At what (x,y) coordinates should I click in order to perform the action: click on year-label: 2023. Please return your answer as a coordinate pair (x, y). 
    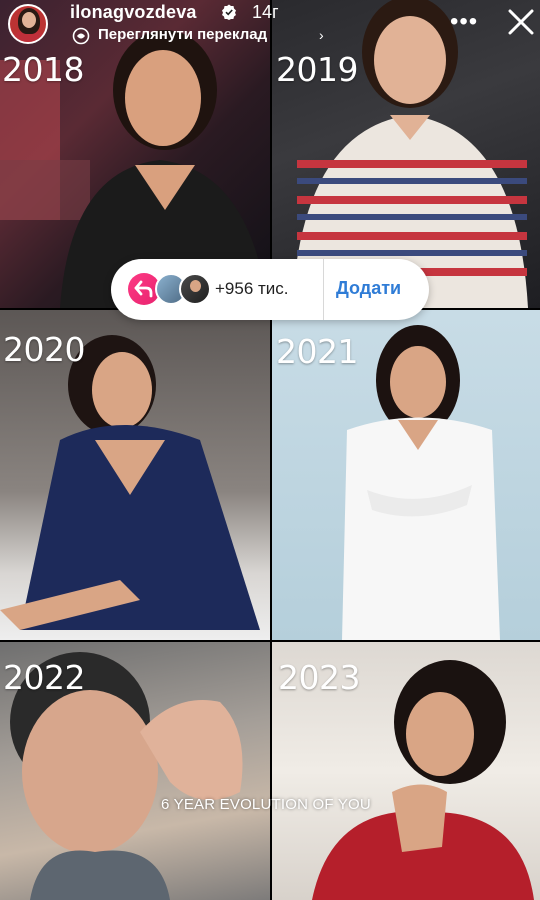
    Looking at the image, I should click on (319, 677).